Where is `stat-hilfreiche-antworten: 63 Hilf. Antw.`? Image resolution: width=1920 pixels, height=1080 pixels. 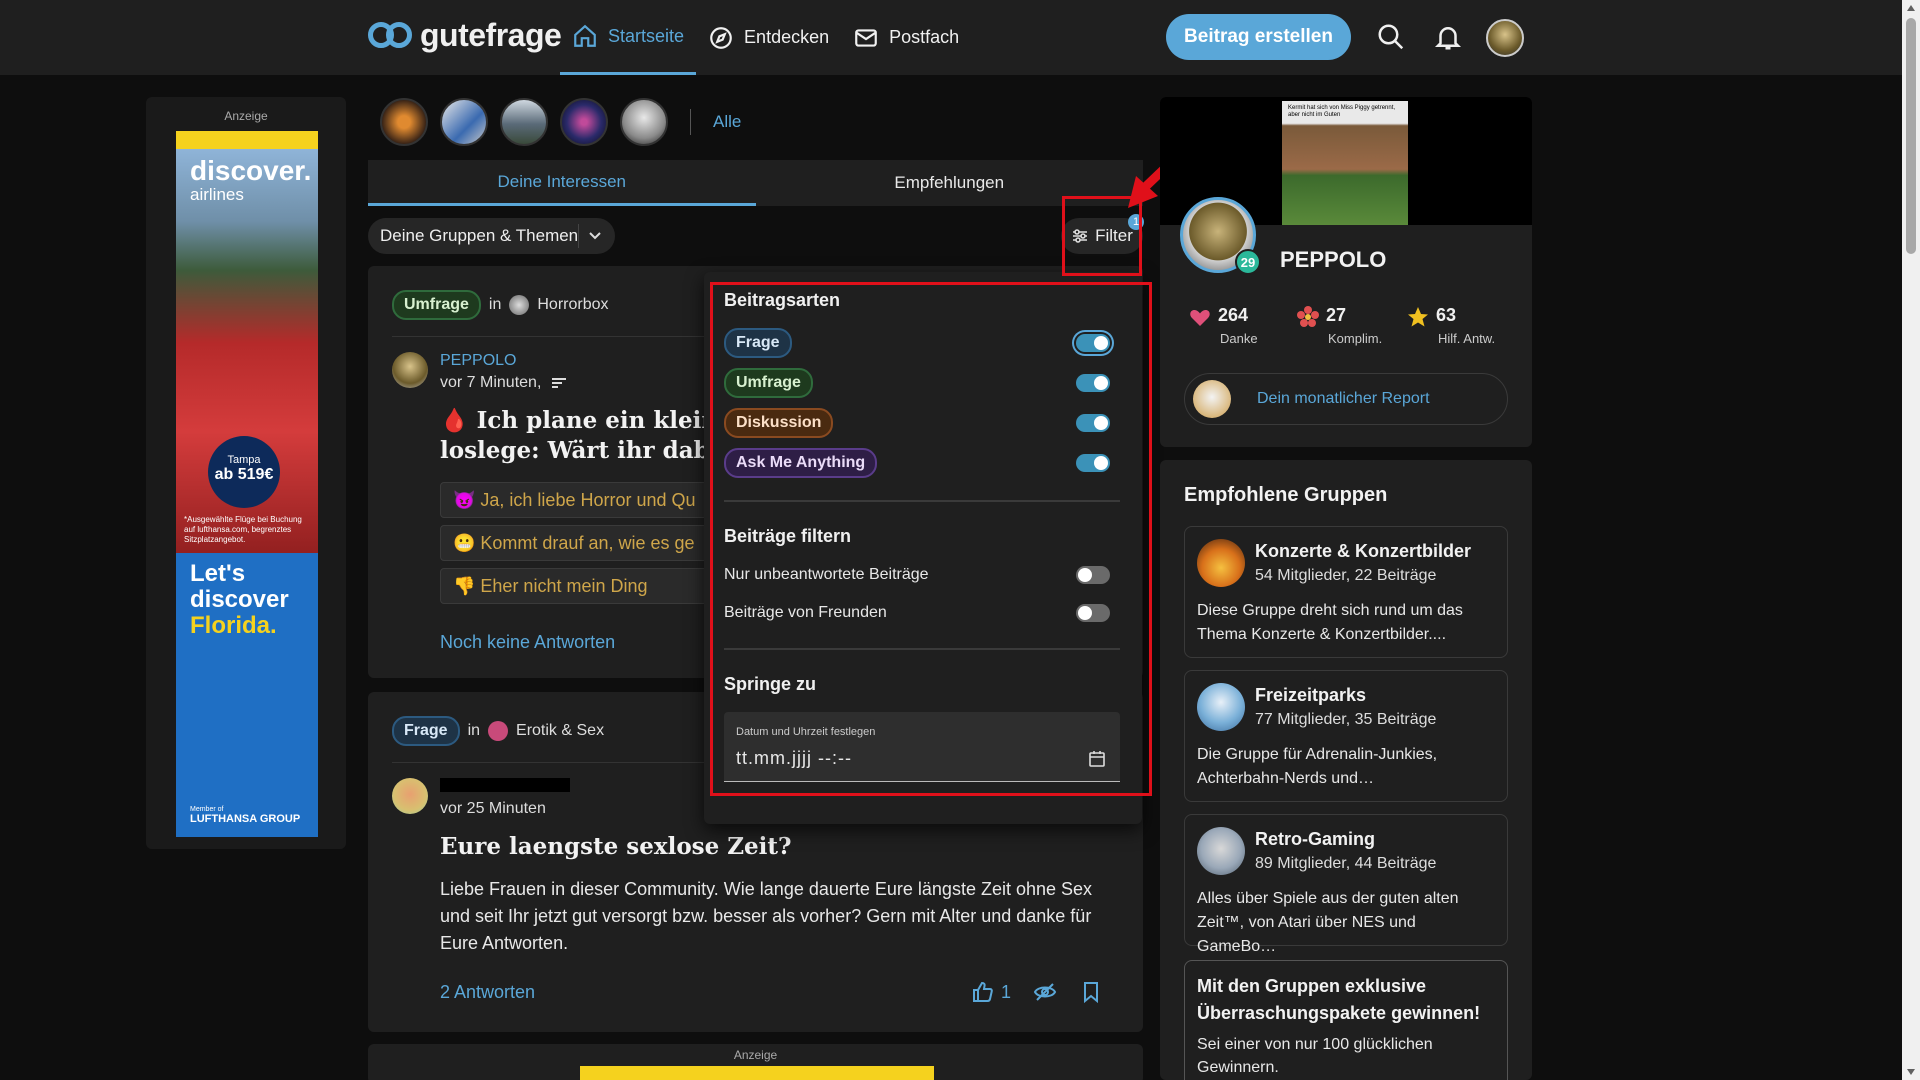 stat-hilfreiche-antworten: 63 Hilf. Antw. is located at coordinates (1450, 325).